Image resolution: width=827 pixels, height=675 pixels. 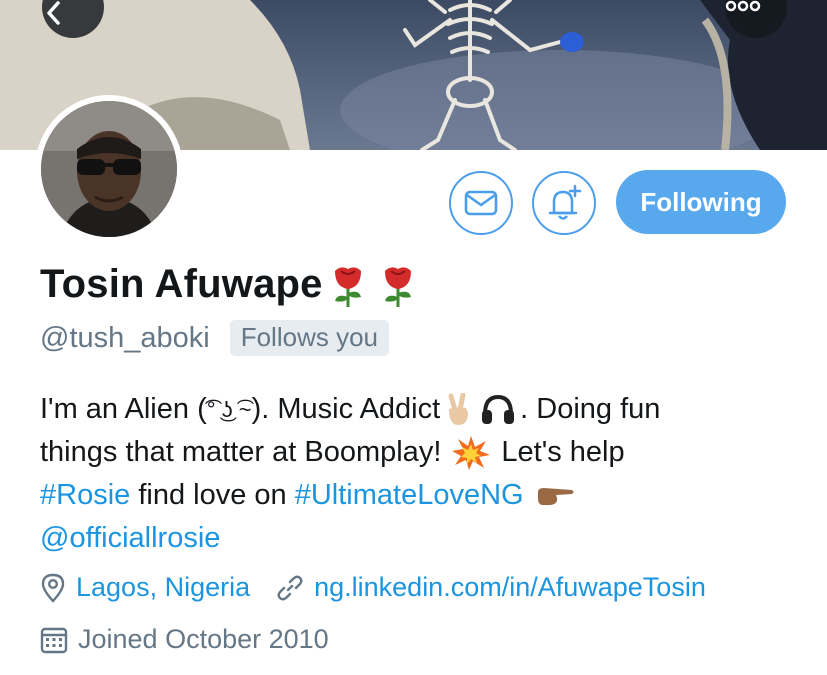 What do you see at coordinates (471, 452) in the screenshot?
I see `collision-emoji` at bounding box center [471, 452].